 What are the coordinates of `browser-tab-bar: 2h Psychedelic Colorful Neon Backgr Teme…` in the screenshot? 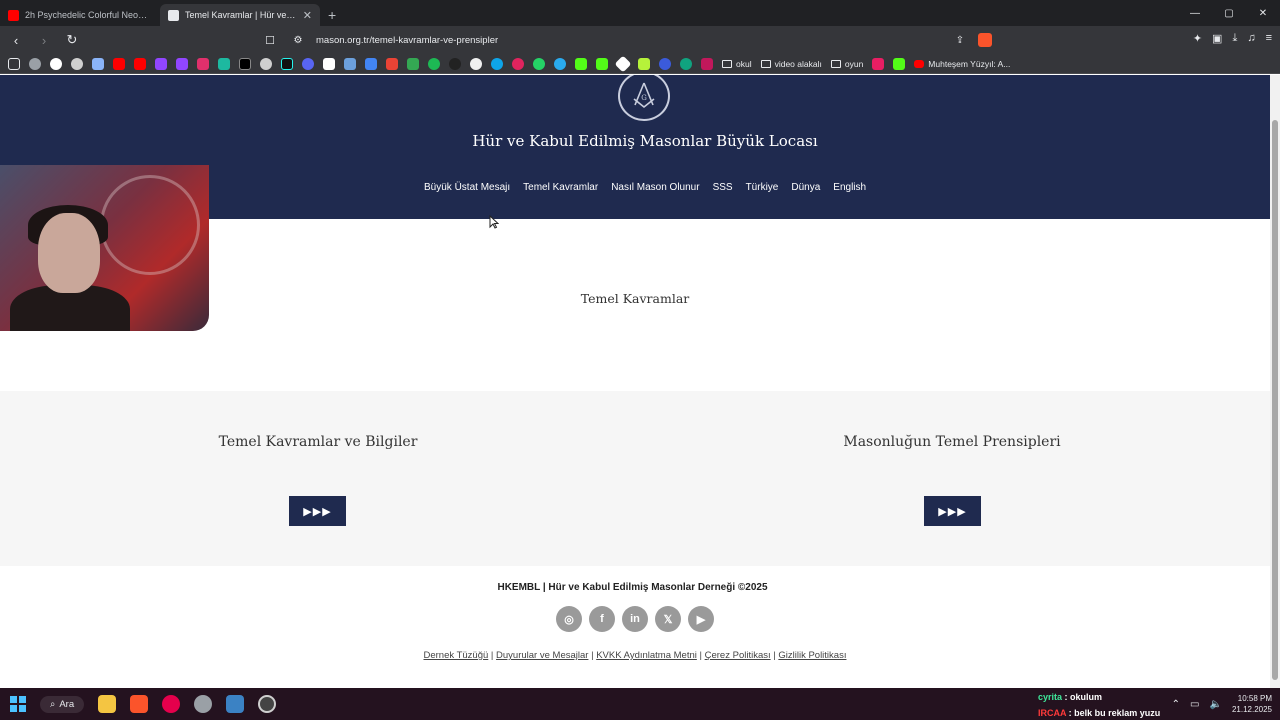 It's located at (640, 13).